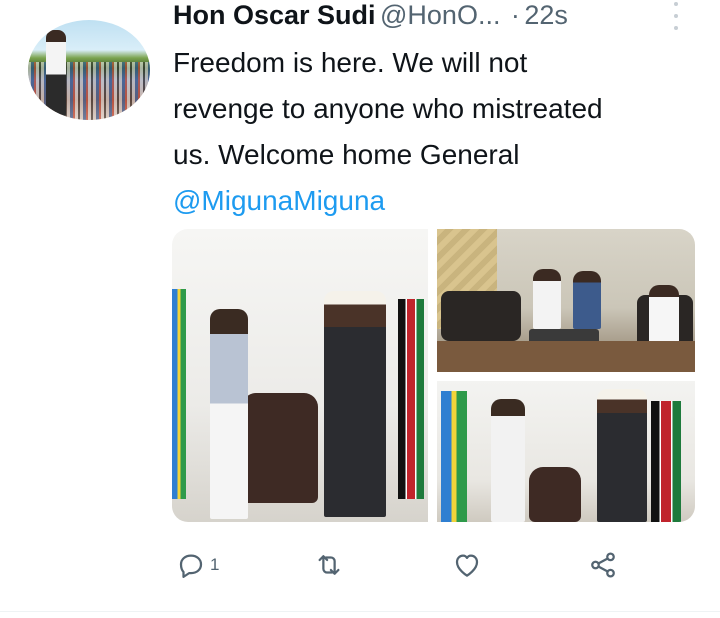 This screenshot has width=720, height=618. I want to click on floor, so click(566, 356).